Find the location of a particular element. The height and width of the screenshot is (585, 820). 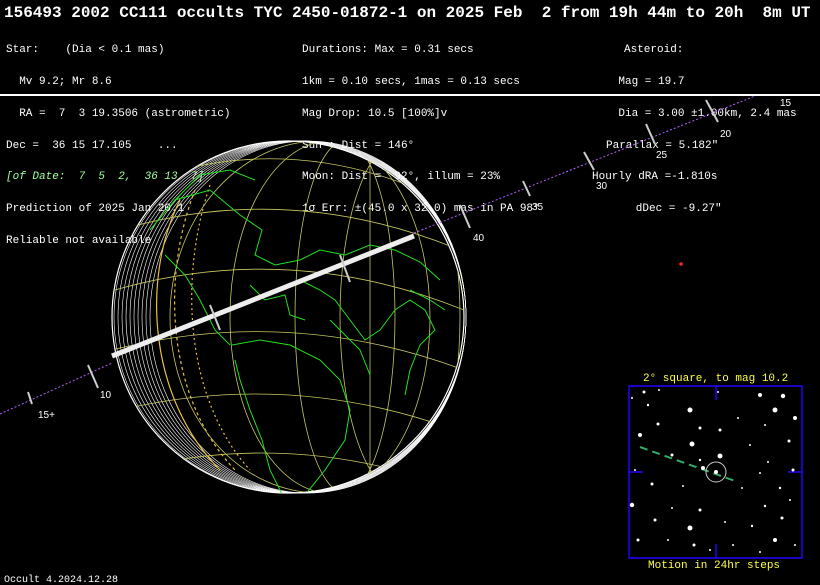

red-dot is located at coordinates (681, 264).